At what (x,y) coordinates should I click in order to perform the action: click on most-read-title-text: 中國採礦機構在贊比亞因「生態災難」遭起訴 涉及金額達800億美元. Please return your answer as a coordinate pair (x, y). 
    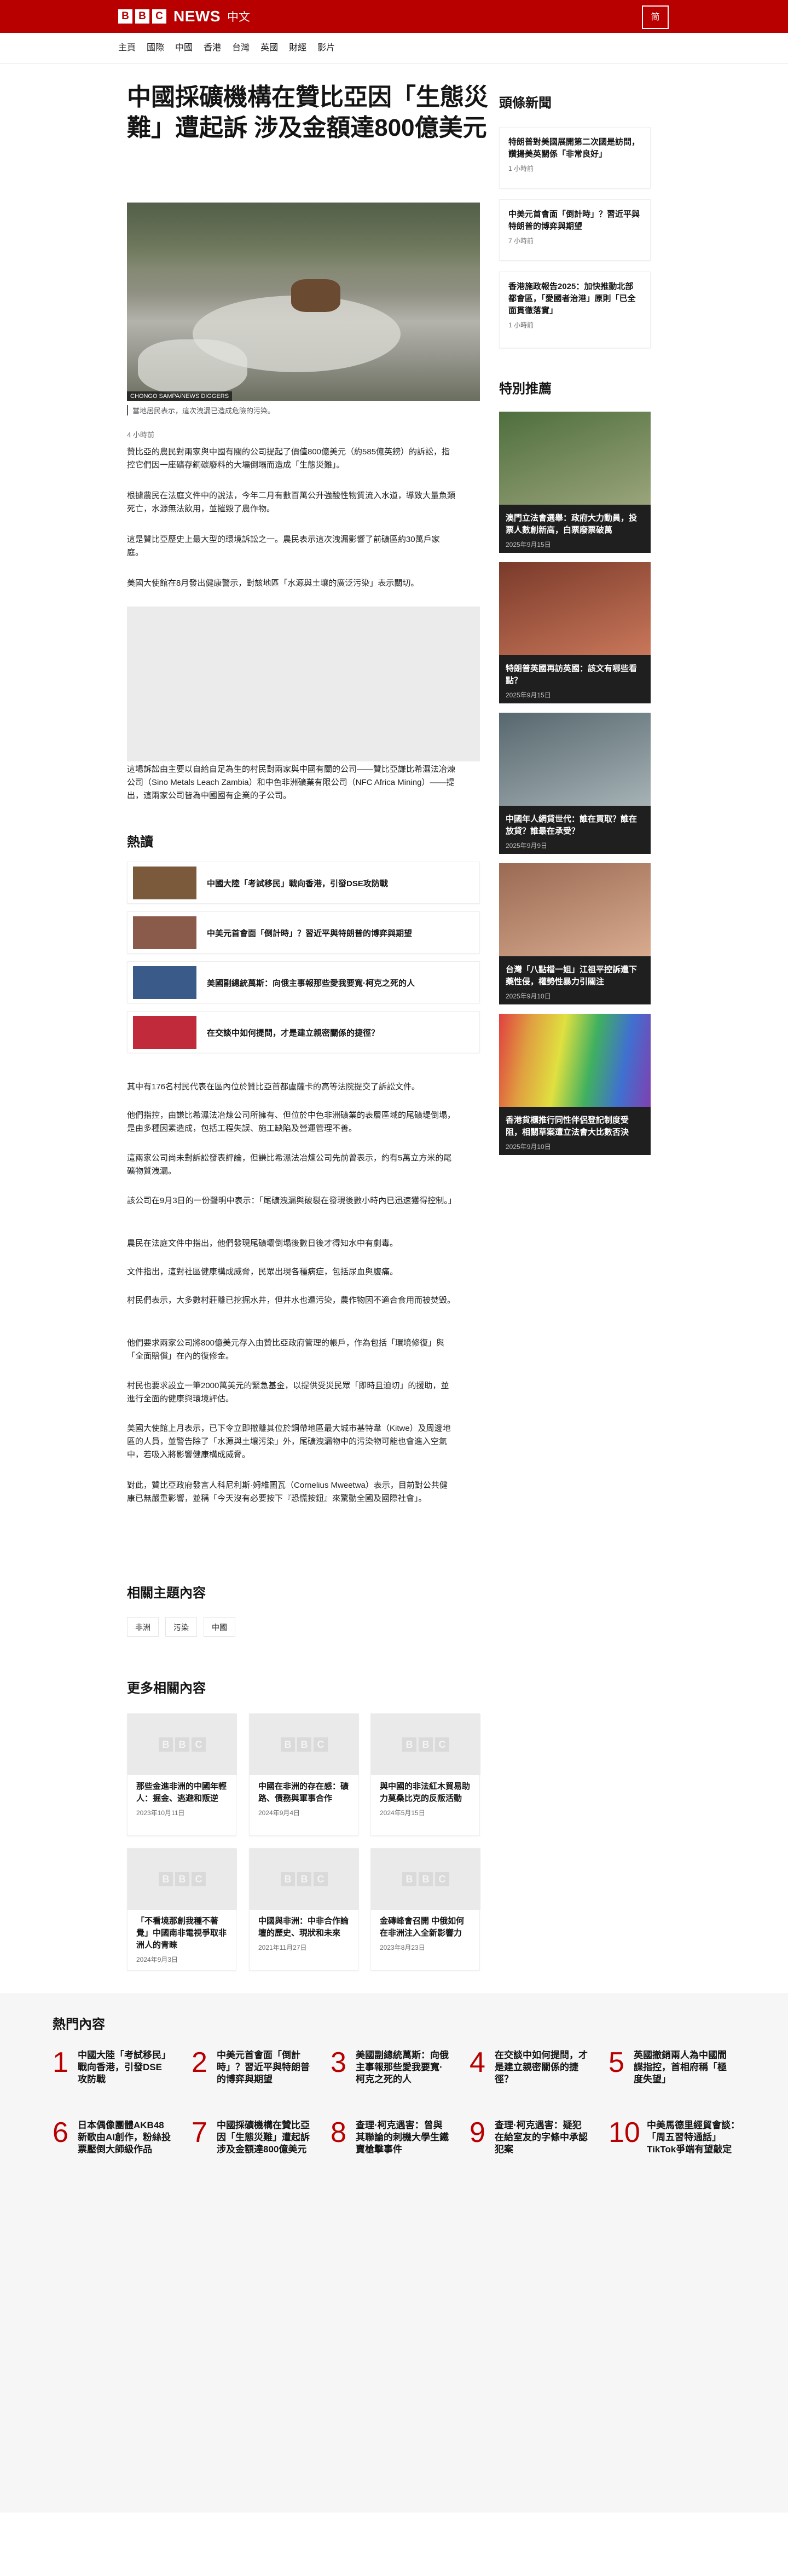
    Looking at the image, I should click on (263, 2137).